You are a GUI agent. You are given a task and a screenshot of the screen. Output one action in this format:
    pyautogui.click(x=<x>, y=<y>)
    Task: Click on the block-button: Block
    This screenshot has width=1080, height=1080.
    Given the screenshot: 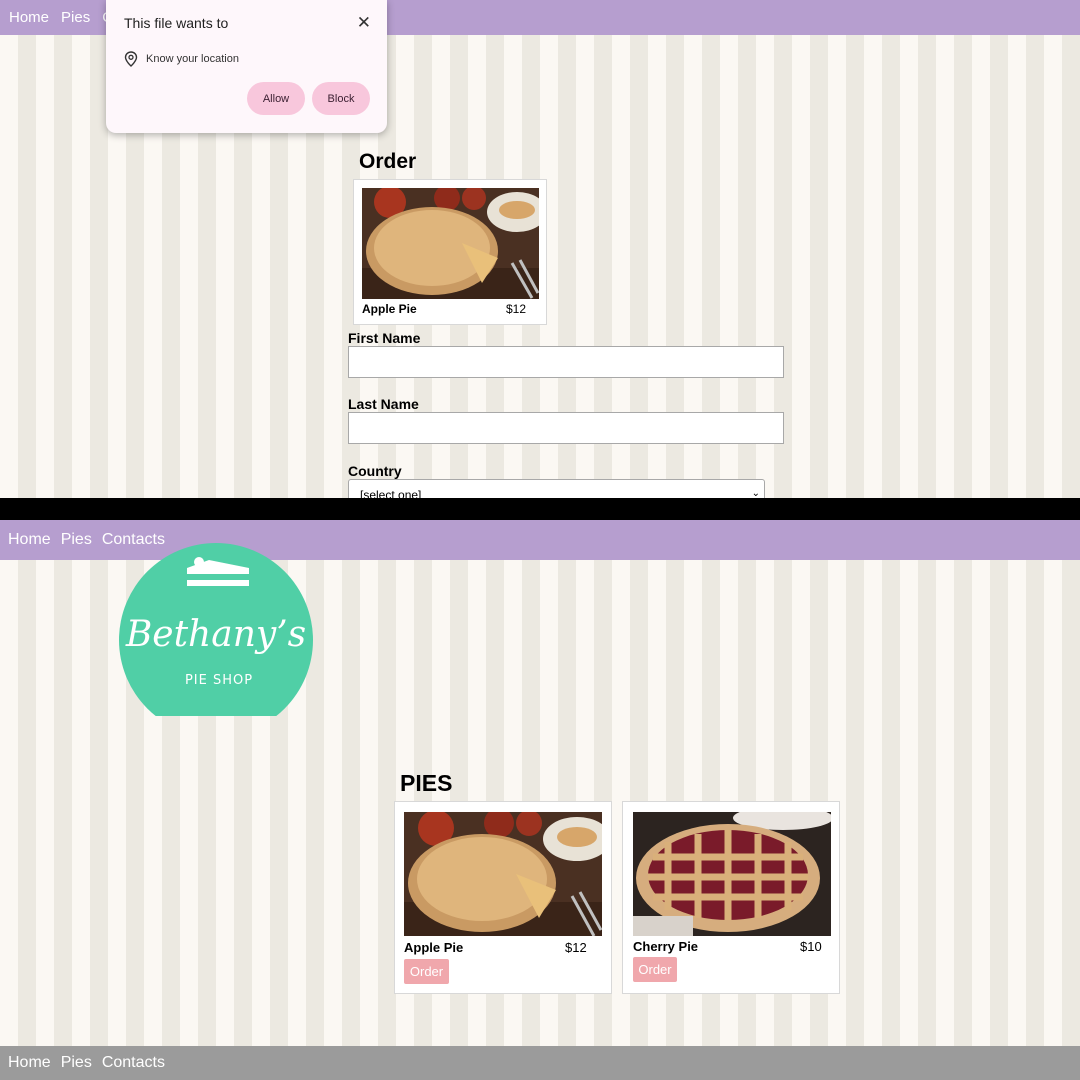 What is the action you would take?
    pyautogui.click(x=341, y=98)
    